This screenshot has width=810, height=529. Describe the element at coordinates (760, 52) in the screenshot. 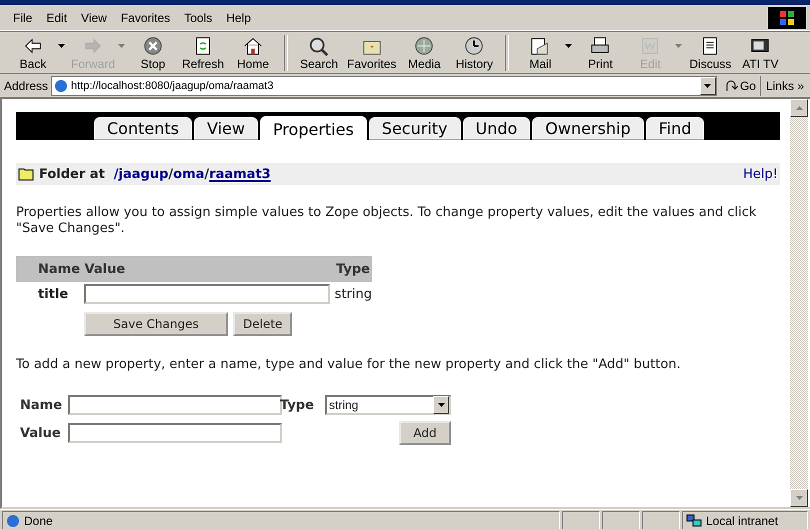

I see `toolbar-button: ATI TV` at that location.